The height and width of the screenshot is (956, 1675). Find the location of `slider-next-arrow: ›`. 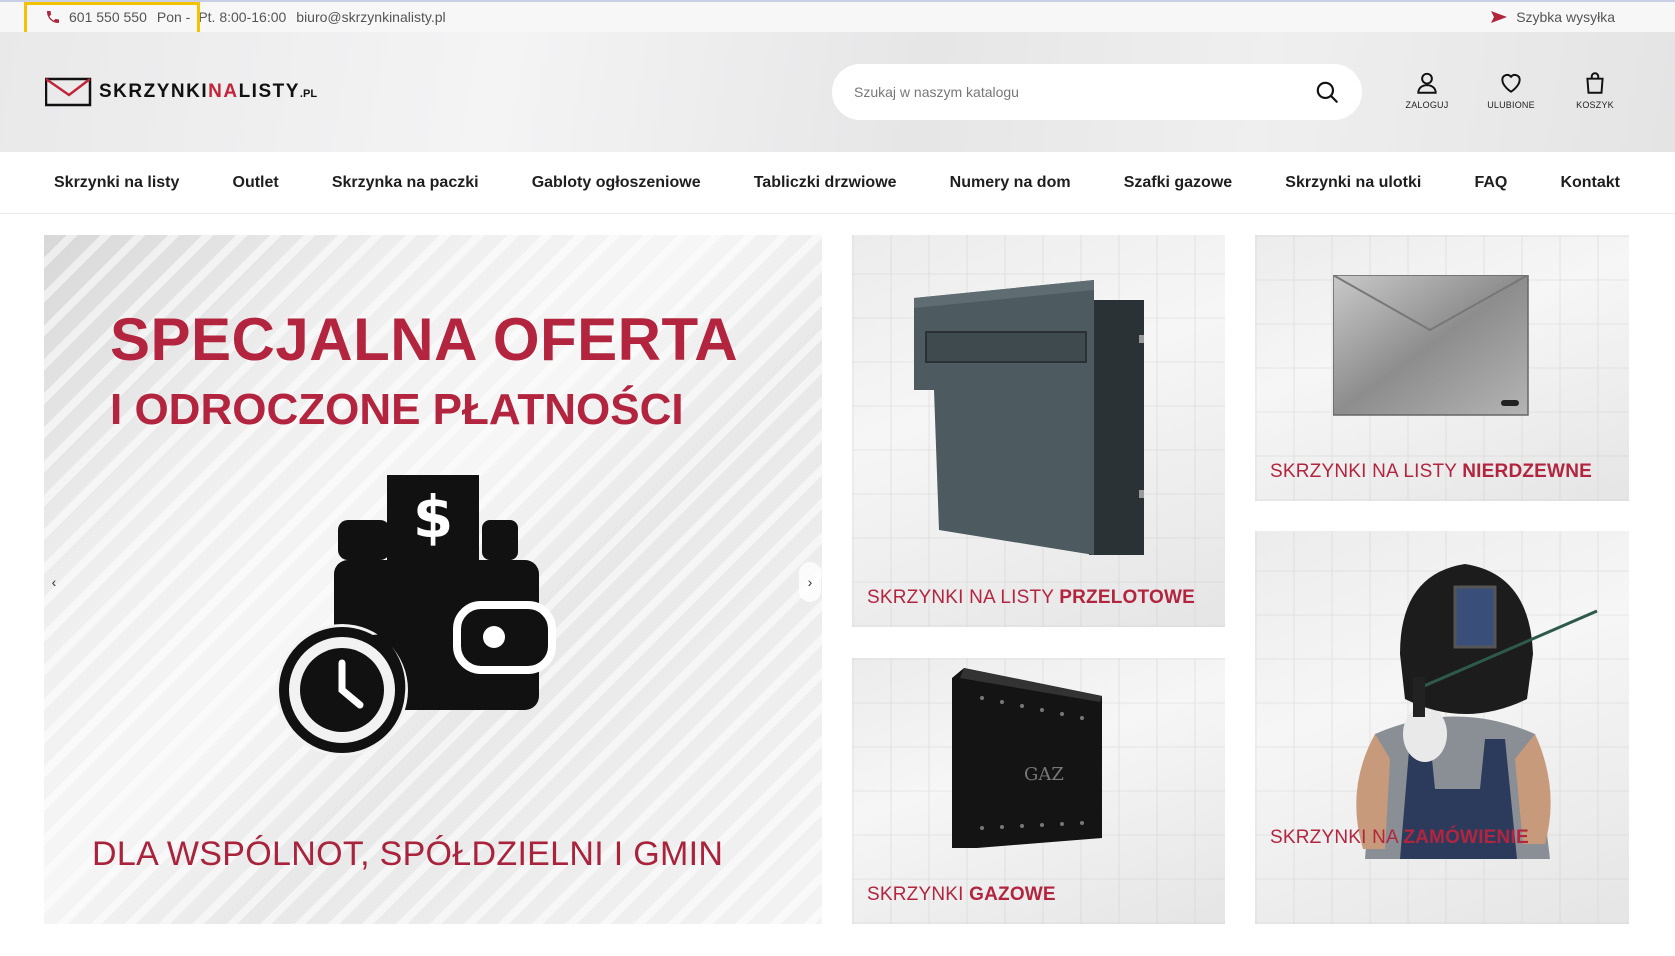

slider-next-arrow: › is located at coordinates (810, 582).